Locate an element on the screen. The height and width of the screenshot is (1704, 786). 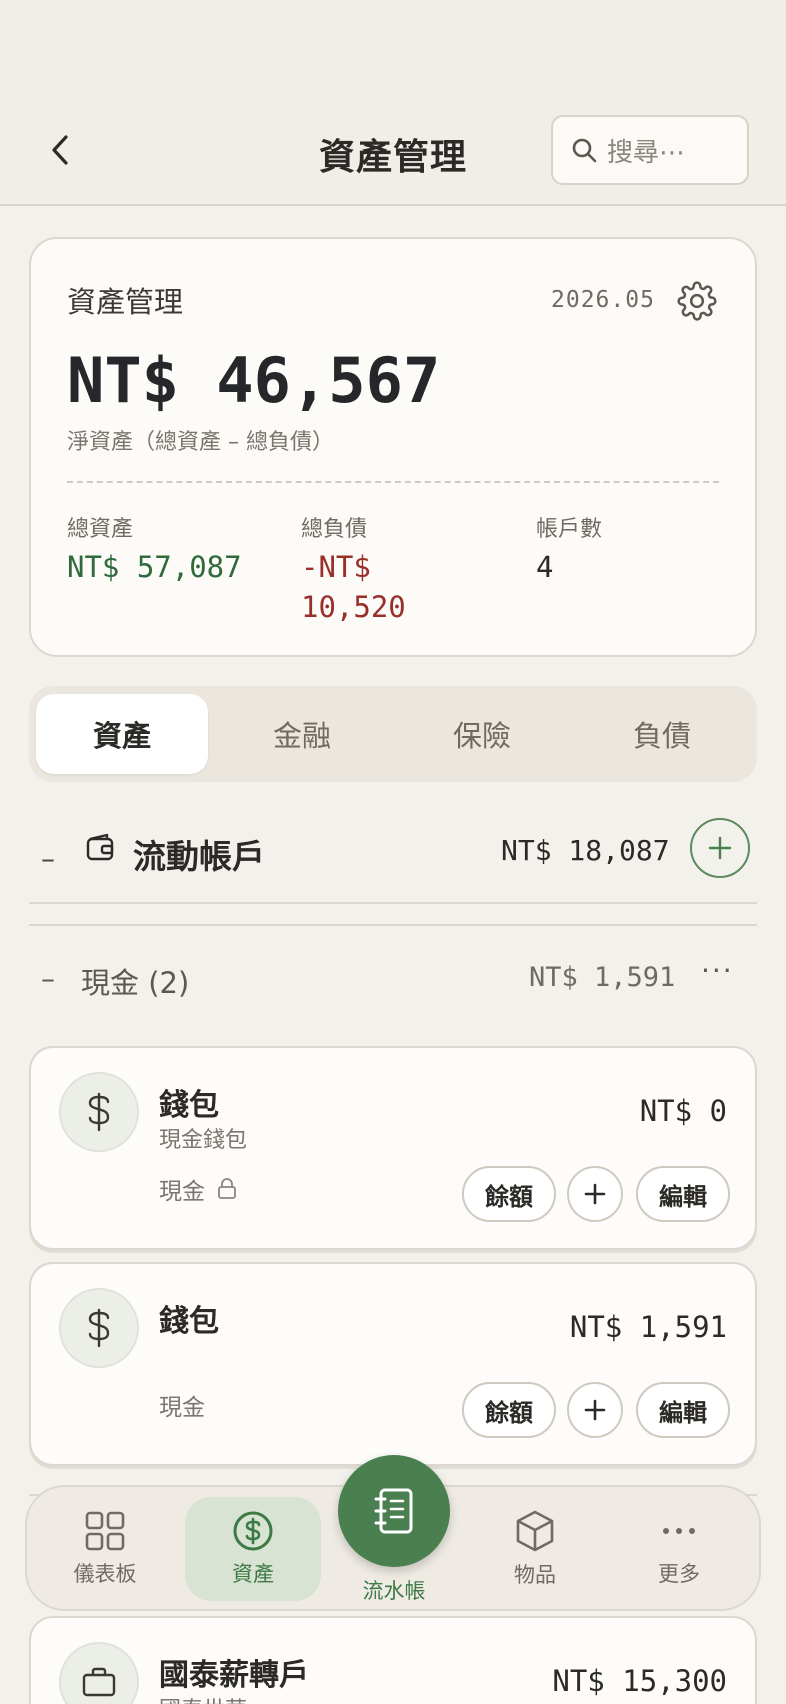
account-subtitle: 國泰世華 is located at coordinates (203, 1698).